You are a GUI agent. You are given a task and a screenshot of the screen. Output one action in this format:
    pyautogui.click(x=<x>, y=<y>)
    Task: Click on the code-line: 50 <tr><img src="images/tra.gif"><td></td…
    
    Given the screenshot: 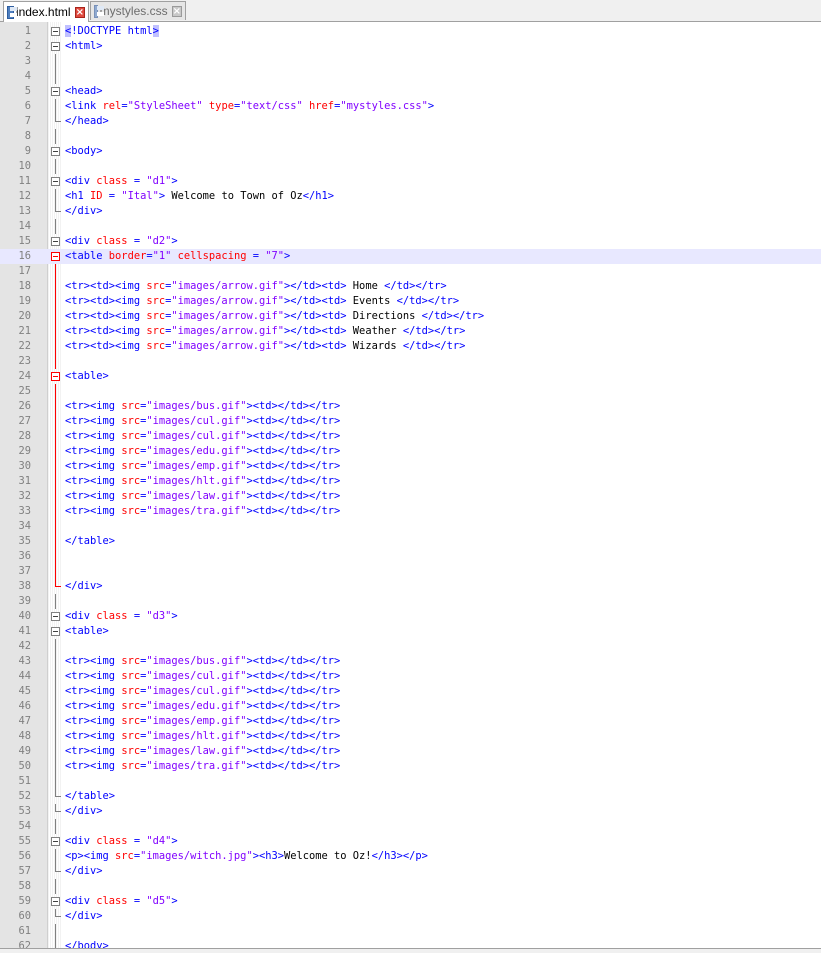 What is the action you would take?
    pyautogui.click(x=410, y=766)
    